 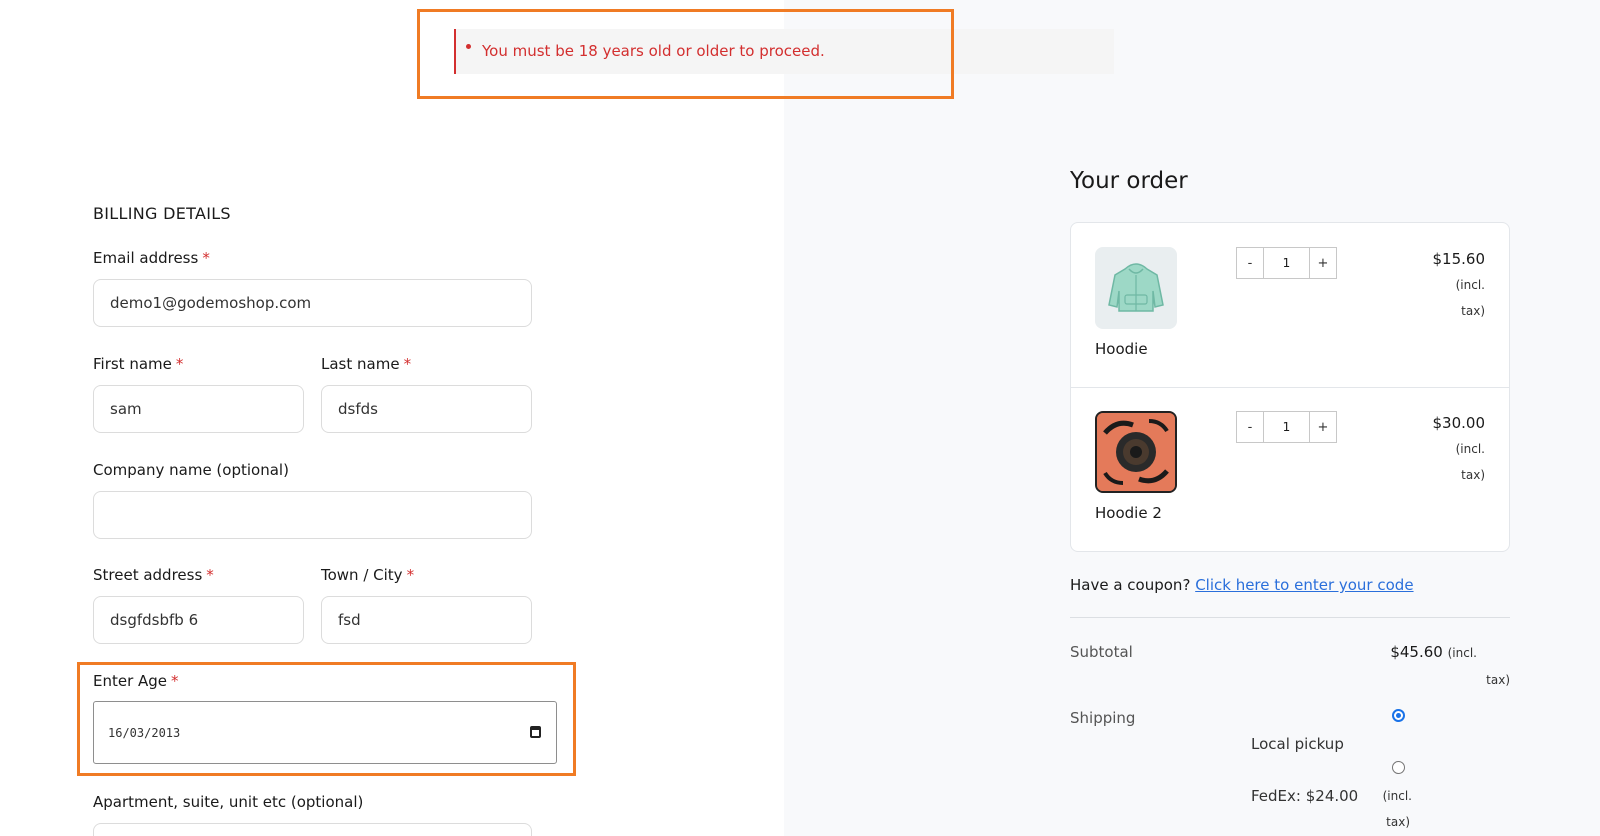 What do you see at coordinates (1398, 767) in the screenshot?
I see `fedex-radio` at bounding box center [1398, 767].